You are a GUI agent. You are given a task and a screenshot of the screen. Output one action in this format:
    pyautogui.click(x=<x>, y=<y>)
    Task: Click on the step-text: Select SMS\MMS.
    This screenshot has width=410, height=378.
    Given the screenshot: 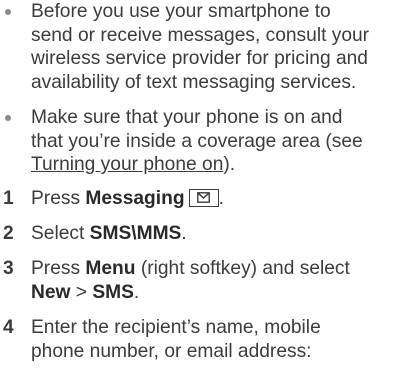 What is the action you would take?
    pyautogui.click(x=109, y=233)
    